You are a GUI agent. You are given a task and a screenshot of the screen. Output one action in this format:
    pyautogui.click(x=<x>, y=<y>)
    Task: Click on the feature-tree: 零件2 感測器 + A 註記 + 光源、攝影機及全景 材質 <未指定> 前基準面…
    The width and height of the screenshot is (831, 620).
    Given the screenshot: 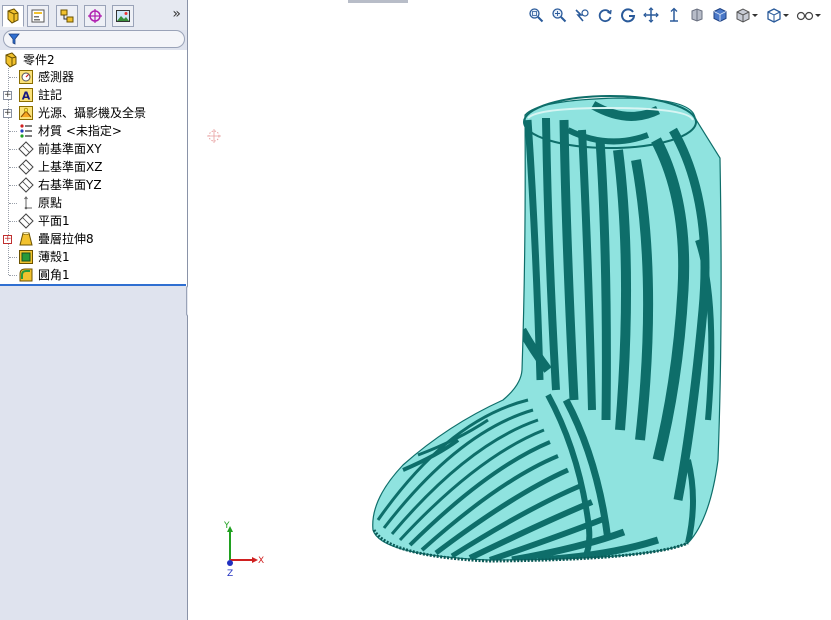 What is the action you would take?
    pyautogui.click(x=93, y=168)
    